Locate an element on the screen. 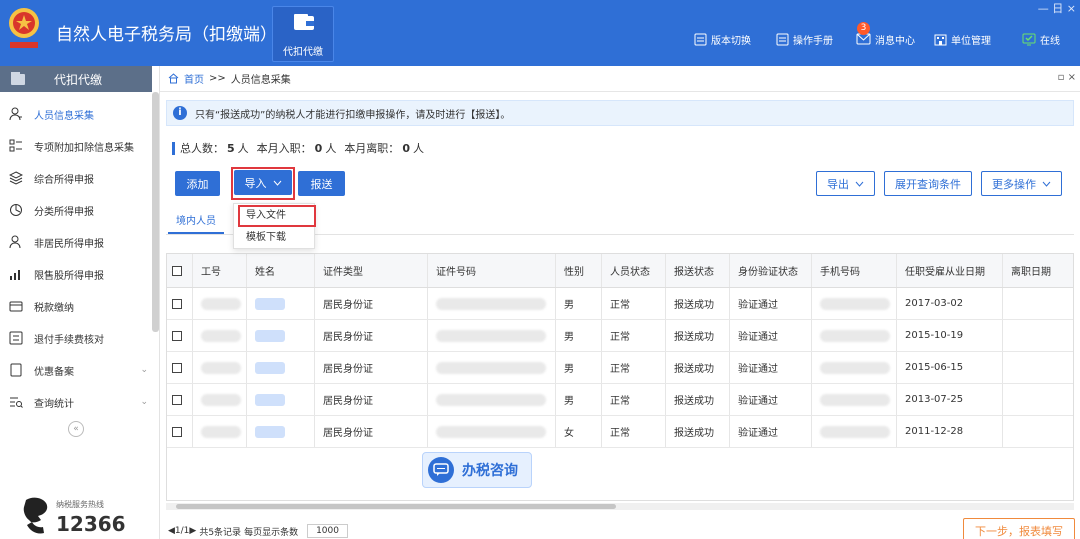  redacted-phone is located at coordinates (855, 303).